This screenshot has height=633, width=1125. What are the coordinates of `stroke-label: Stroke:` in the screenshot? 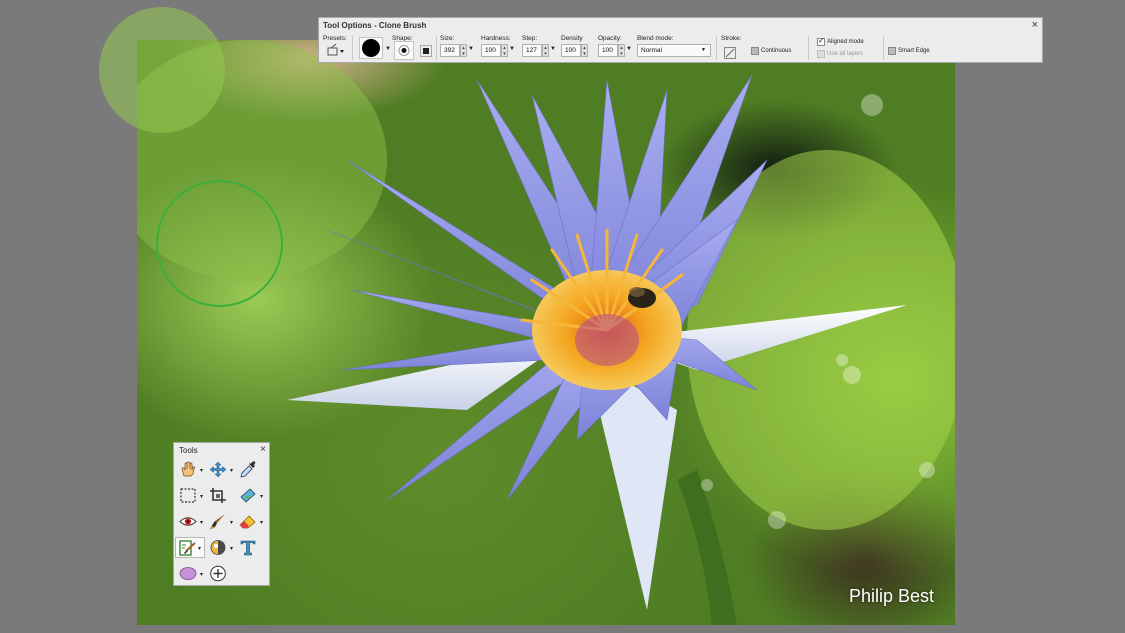 It's located at (731, 38).